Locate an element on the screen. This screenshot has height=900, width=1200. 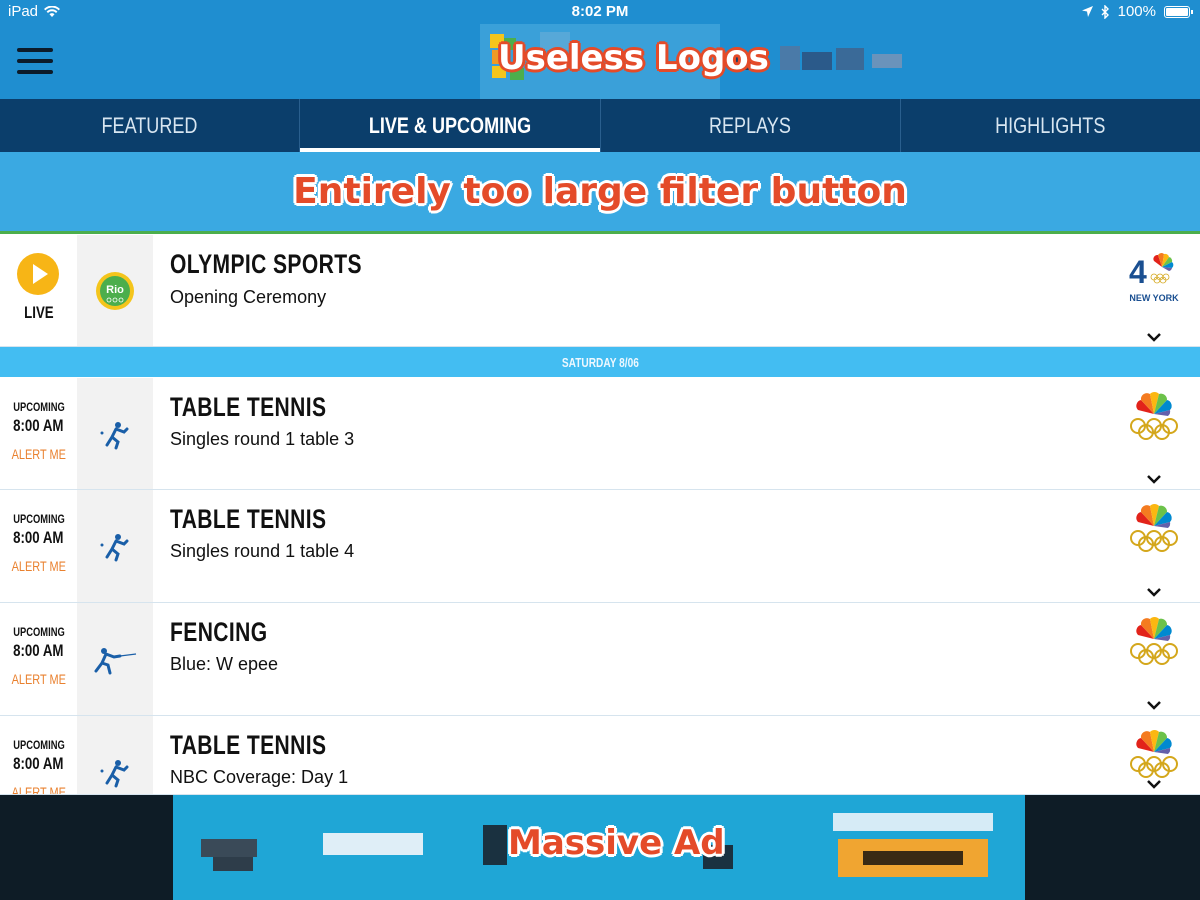
filter-button: Entirely too large filter button is located at coordinates (600, 193).